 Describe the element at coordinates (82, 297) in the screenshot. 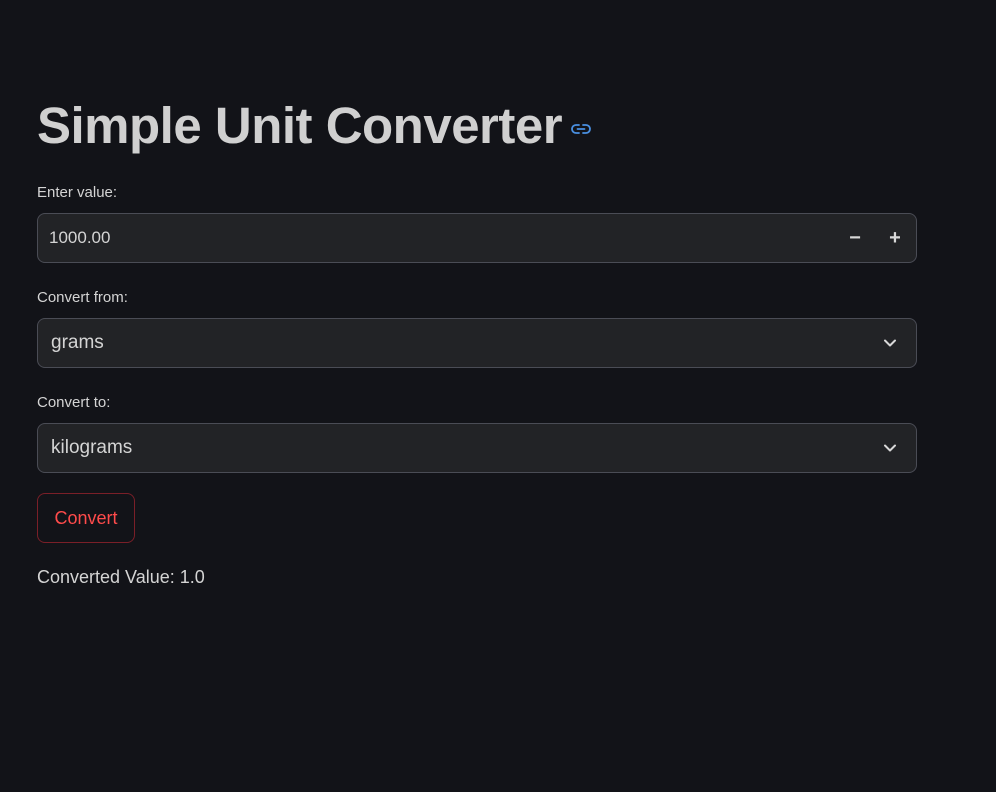

I see `from-label: Convert from:` at that location.